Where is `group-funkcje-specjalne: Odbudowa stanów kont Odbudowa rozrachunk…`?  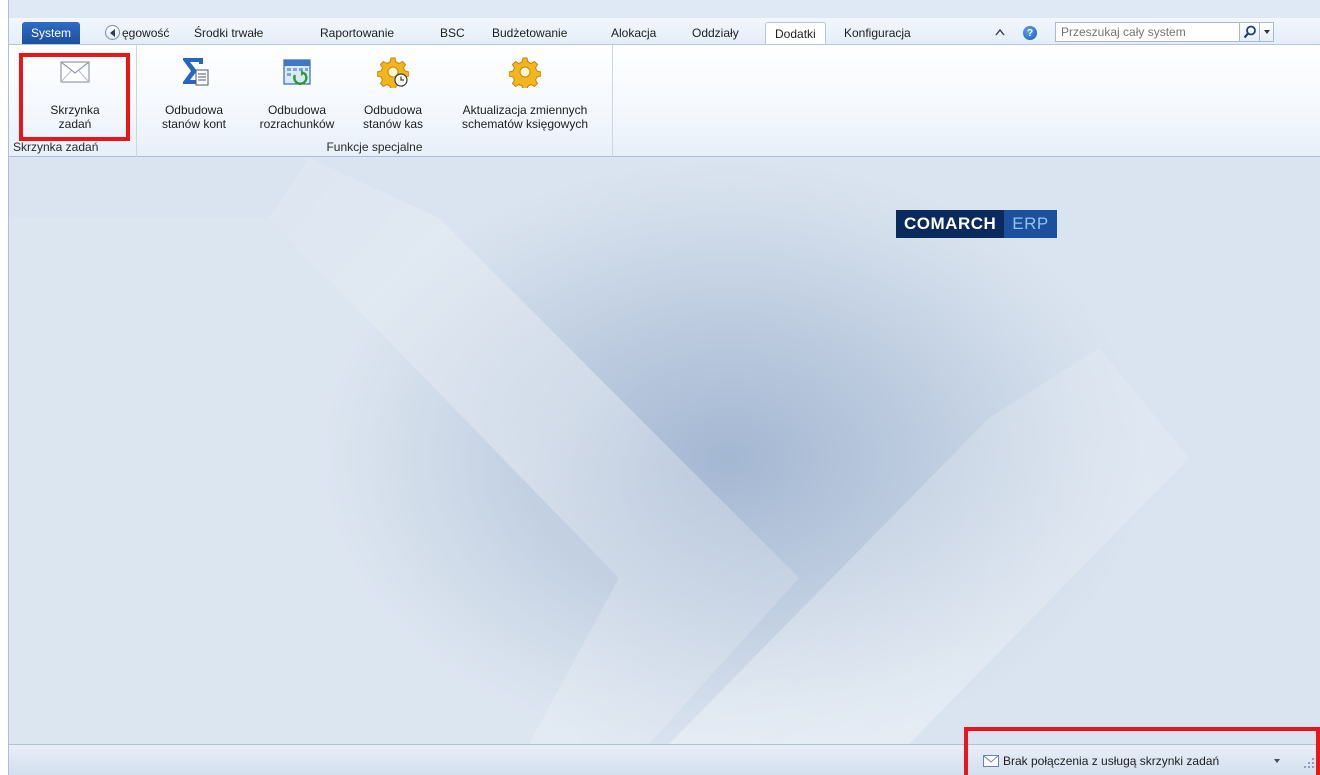
group-funkcje-specjalne: Odbudowa stanów kont Odbudowa rozrachunk… is located at coordinates (375, 101).